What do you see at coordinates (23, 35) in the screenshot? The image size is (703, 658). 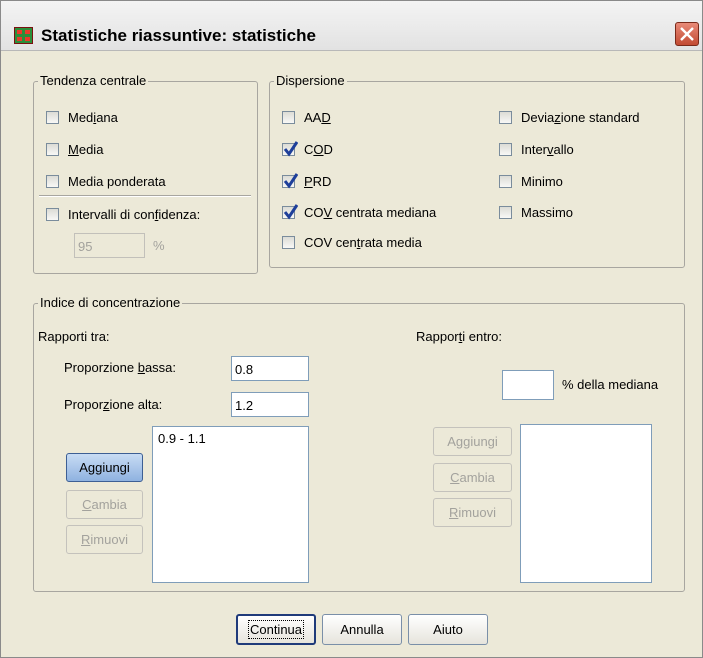 I see `app-icon` at bounding box center [23, 35].